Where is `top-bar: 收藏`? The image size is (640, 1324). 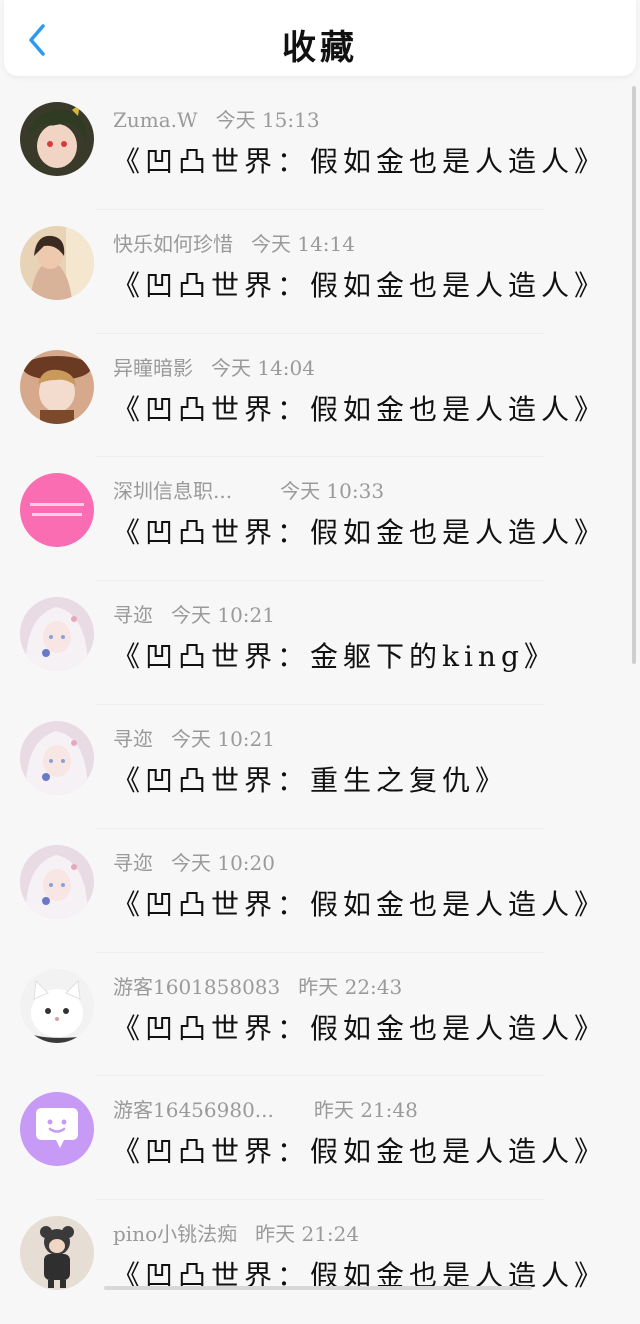 top-bar: 收藏 is located at coordinates (320, 38).